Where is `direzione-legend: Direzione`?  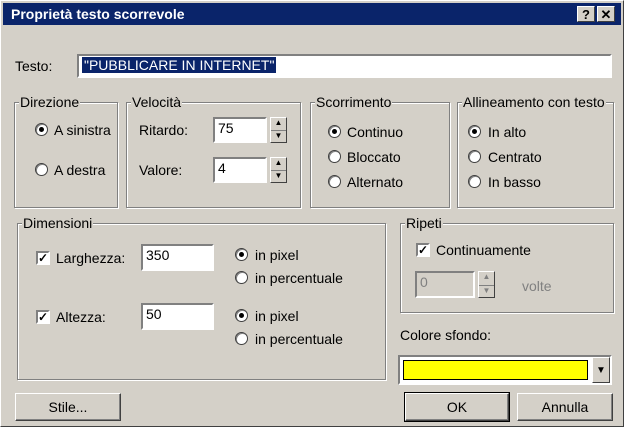 direzione-legend: Direzione is located at coordinates (50, 102).